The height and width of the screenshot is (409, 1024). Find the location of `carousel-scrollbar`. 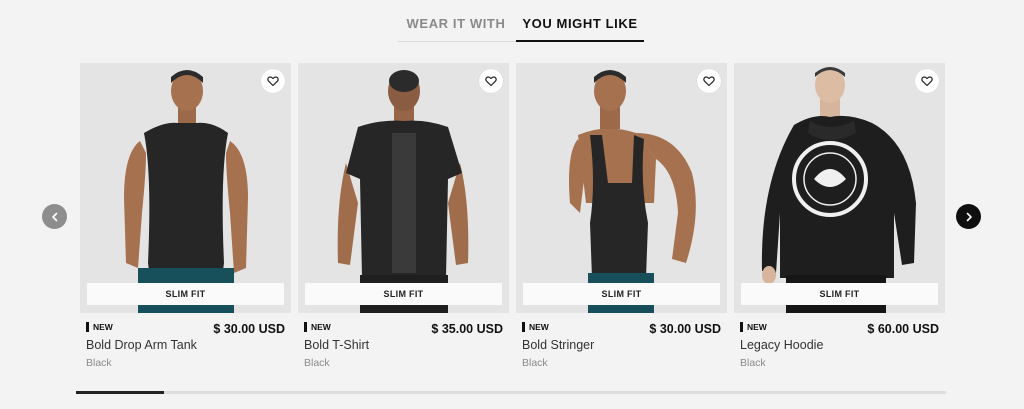

carousel-scrollbar is located at coordinates (511, 392).